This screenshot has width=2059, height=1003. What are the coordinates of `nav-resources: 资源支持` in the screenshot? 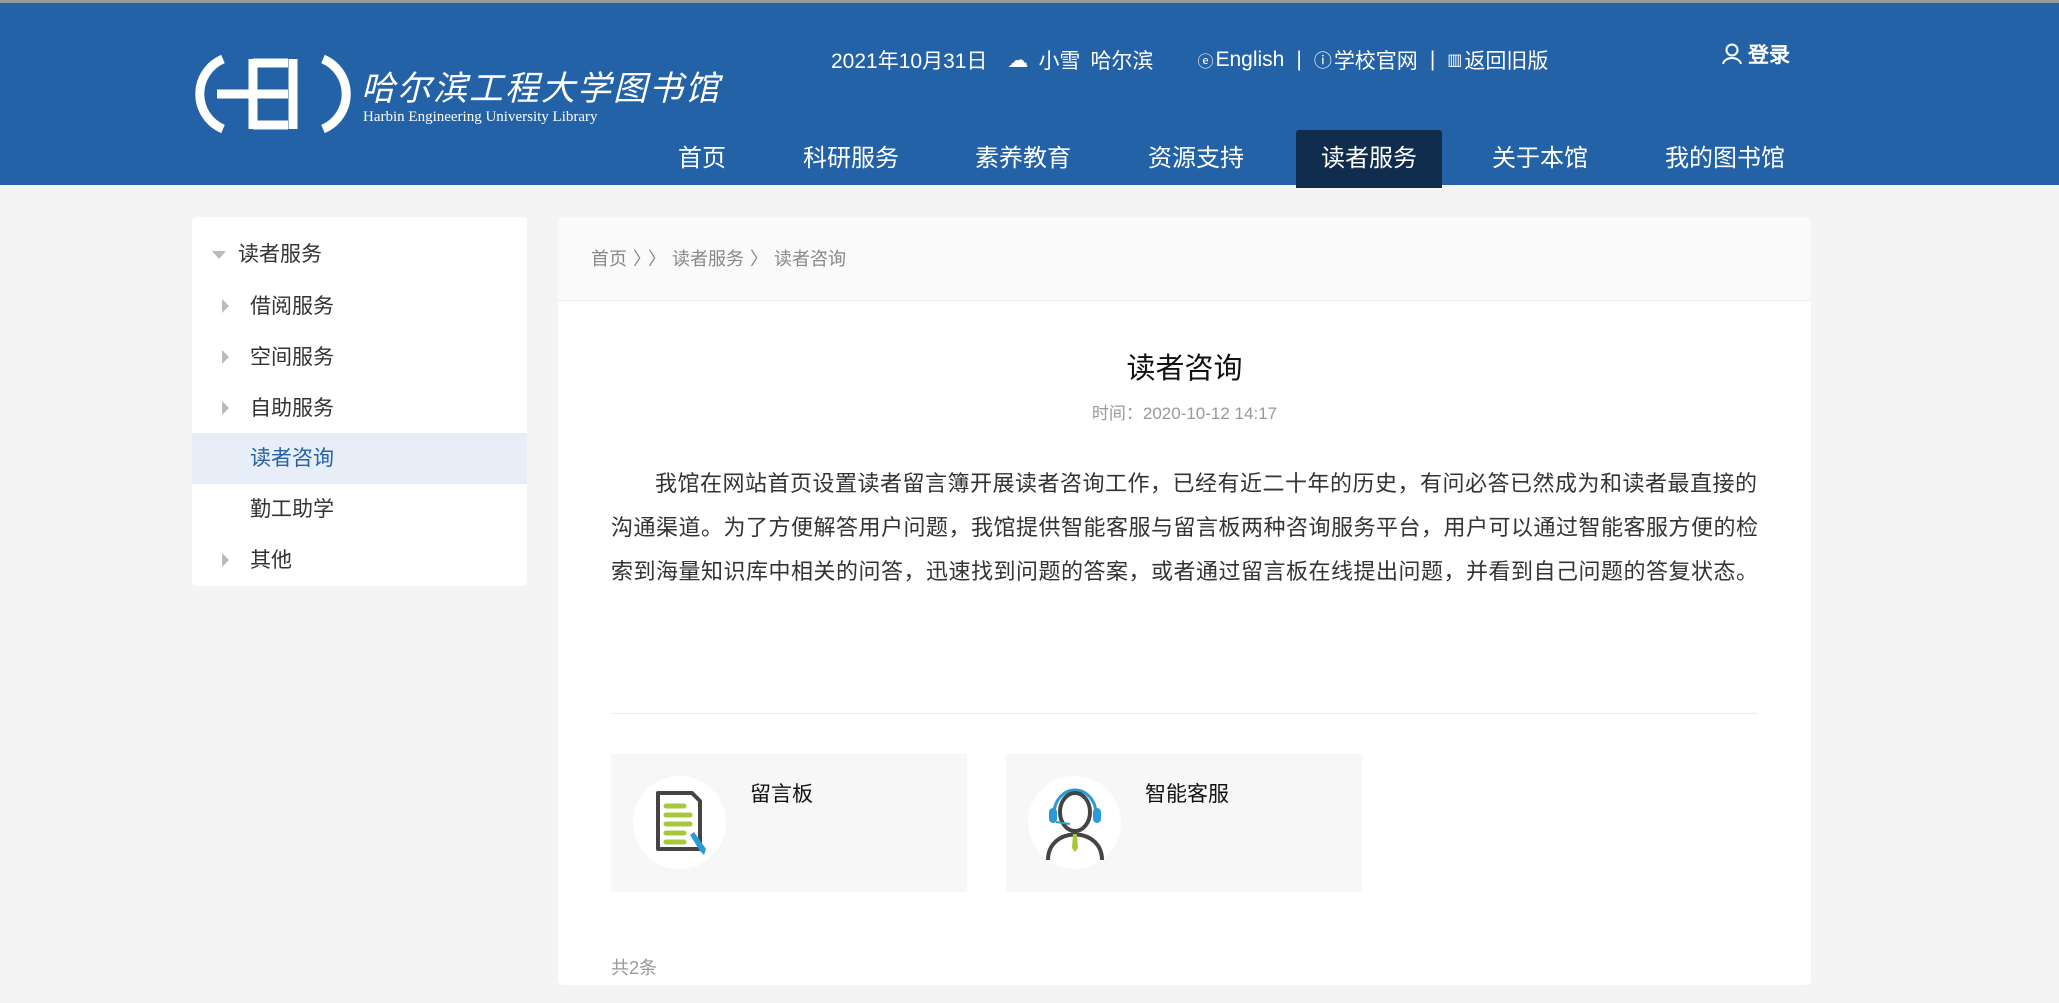 It's located at (1196, 159).